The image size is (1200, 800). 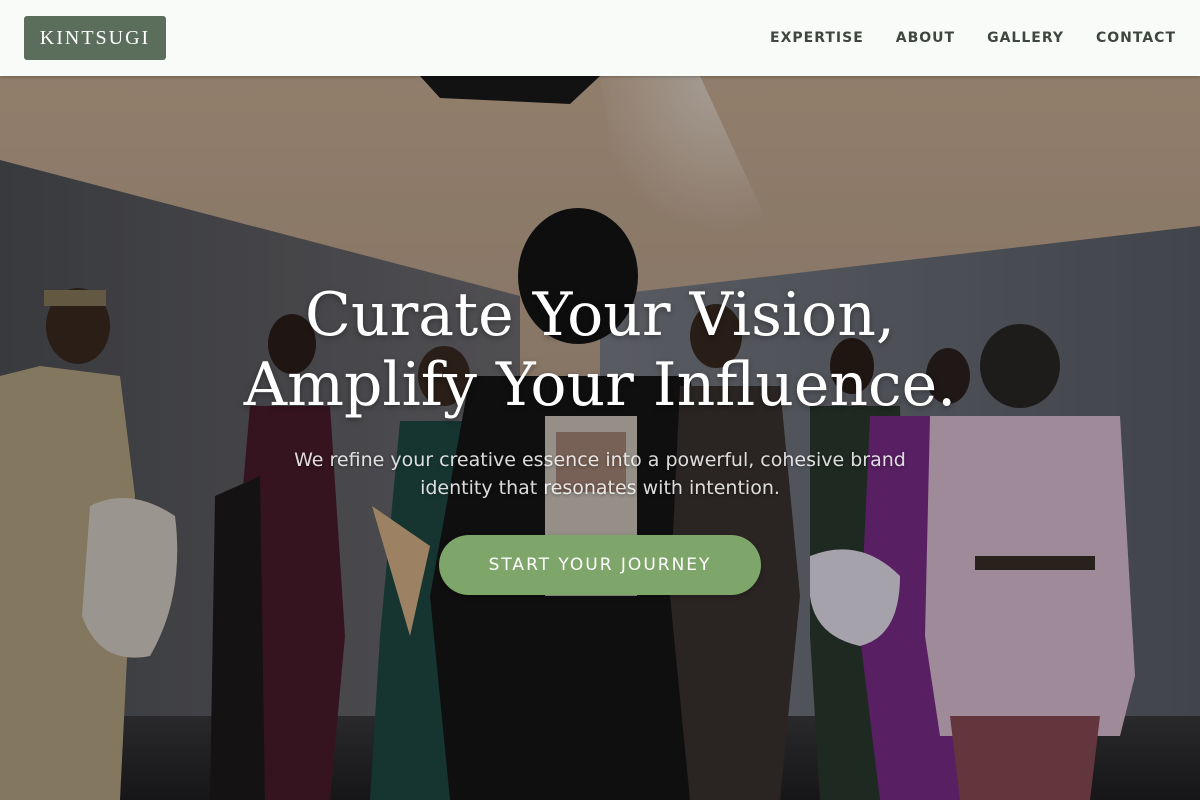 What do you see at coordinates (1136, 38) in the screenshot?
I see `nav-link-contact: CONTACT` at bounding box center [1136, 38].